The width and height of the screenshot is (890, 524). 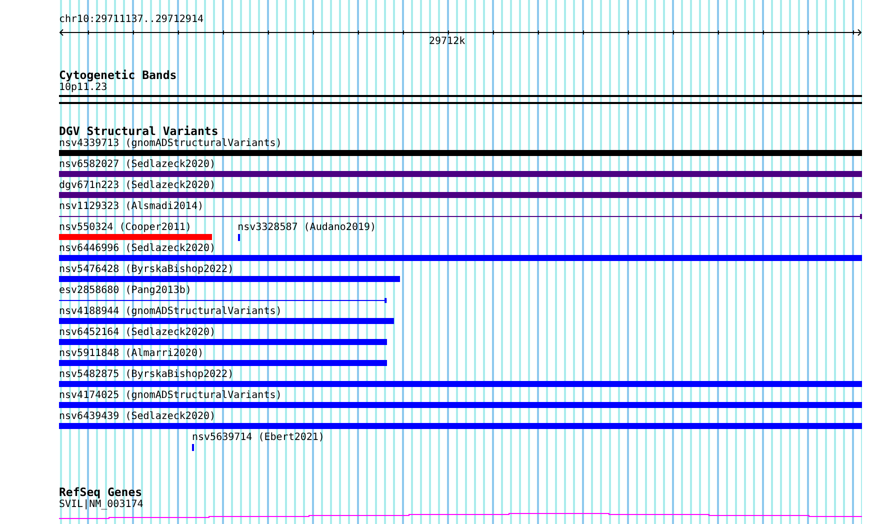 What do you see at coordinates (83, 88) in the screenshot?
I see `band-label: 10p11.23` at bounding box center [83, 88].